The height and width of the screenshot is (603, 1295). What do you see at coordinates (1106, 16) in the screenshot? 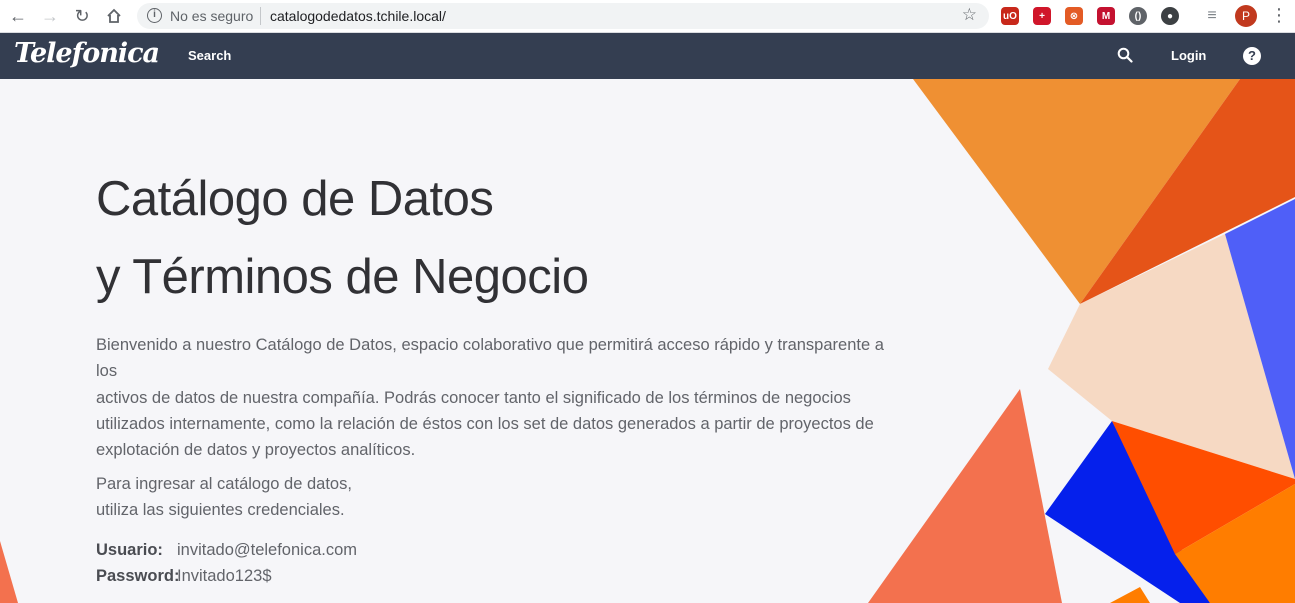
I see `mcafee-icon: M` at bounding box center [1106, 16].